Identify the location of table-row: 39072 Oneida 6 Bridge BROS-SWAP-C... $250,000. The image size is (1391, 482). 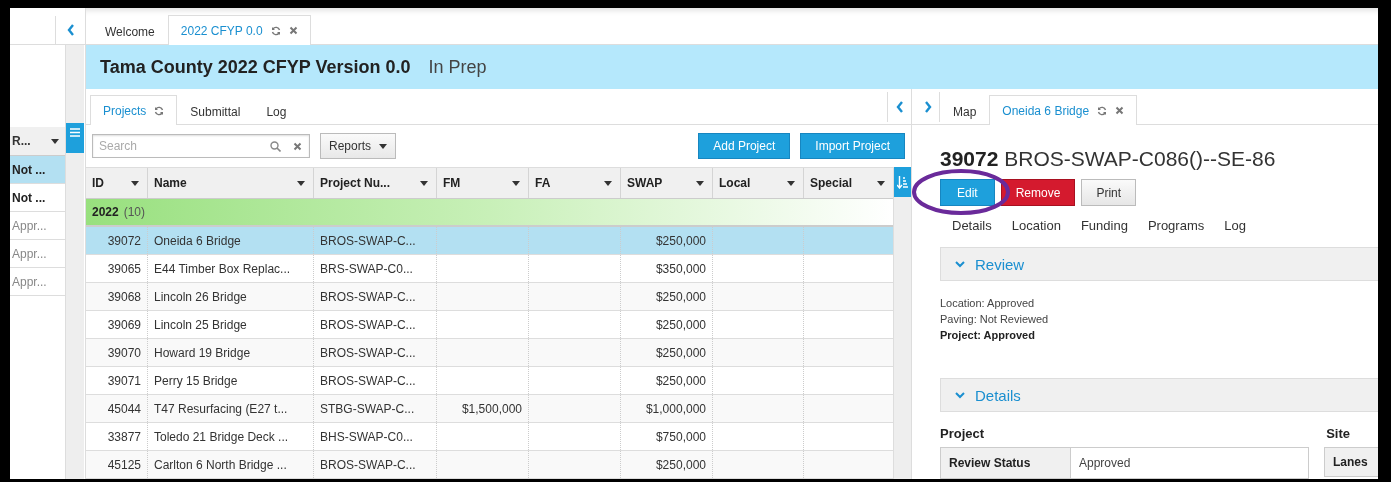
(489, 241).